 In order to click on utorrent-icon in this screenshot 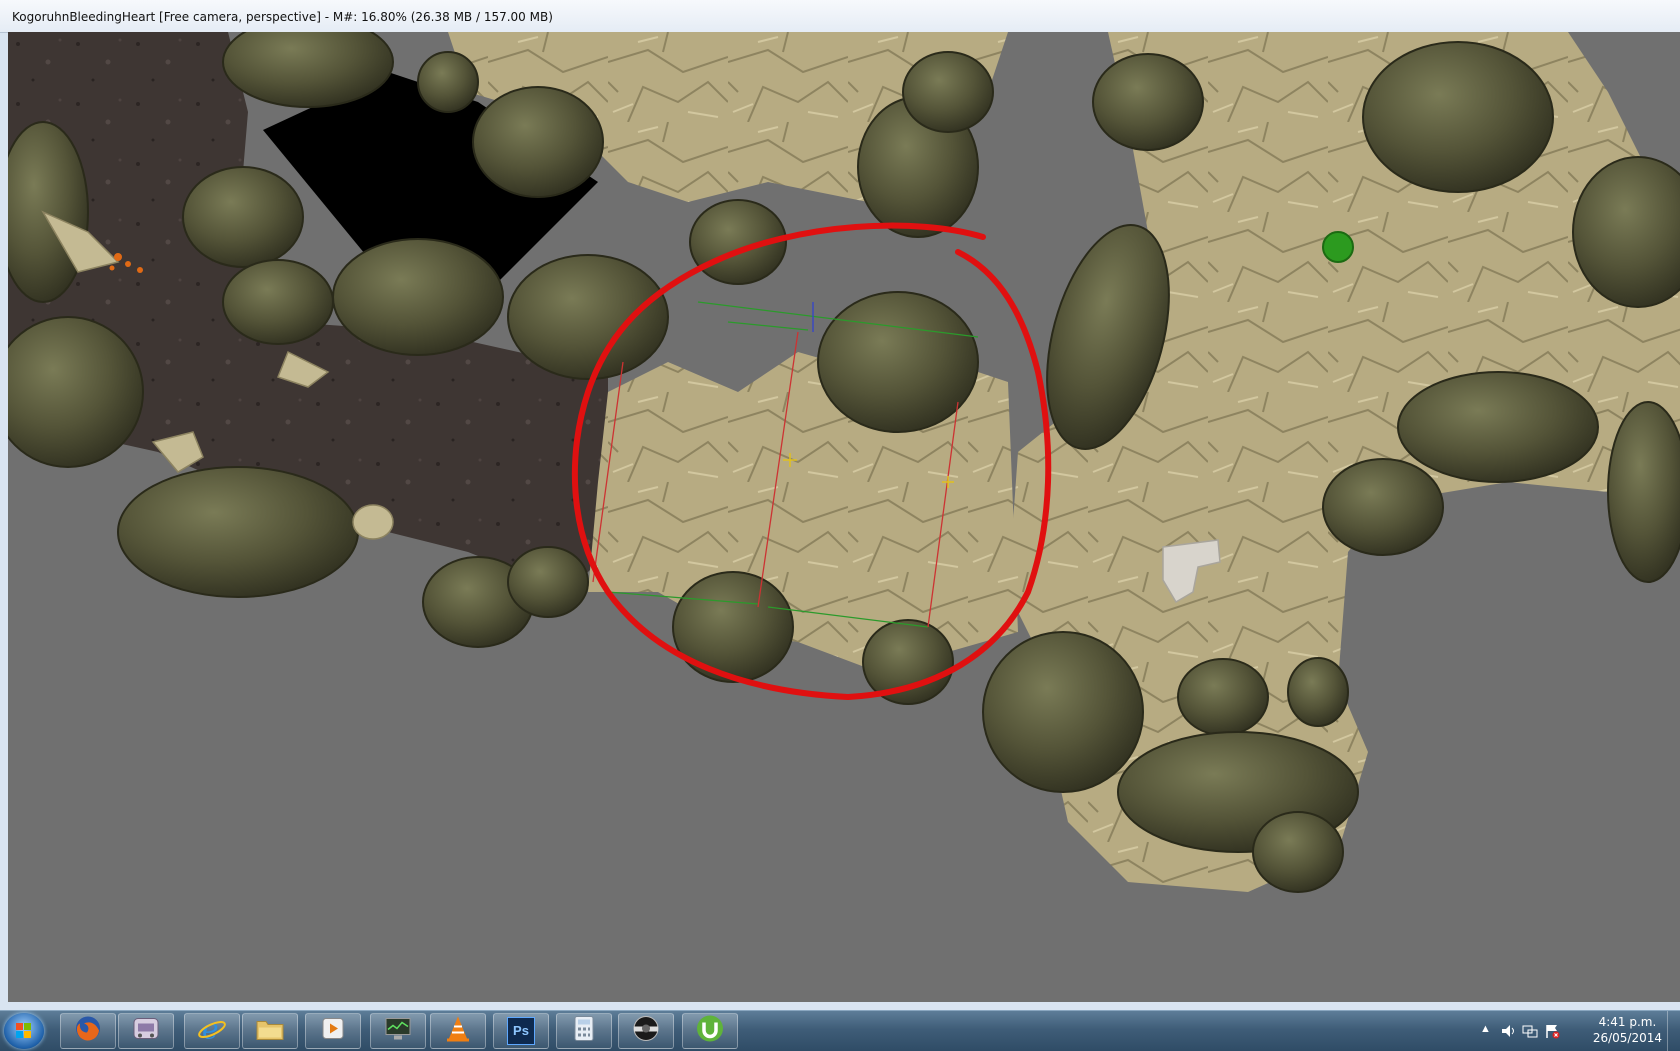, I will do `click(710, 1031)`.